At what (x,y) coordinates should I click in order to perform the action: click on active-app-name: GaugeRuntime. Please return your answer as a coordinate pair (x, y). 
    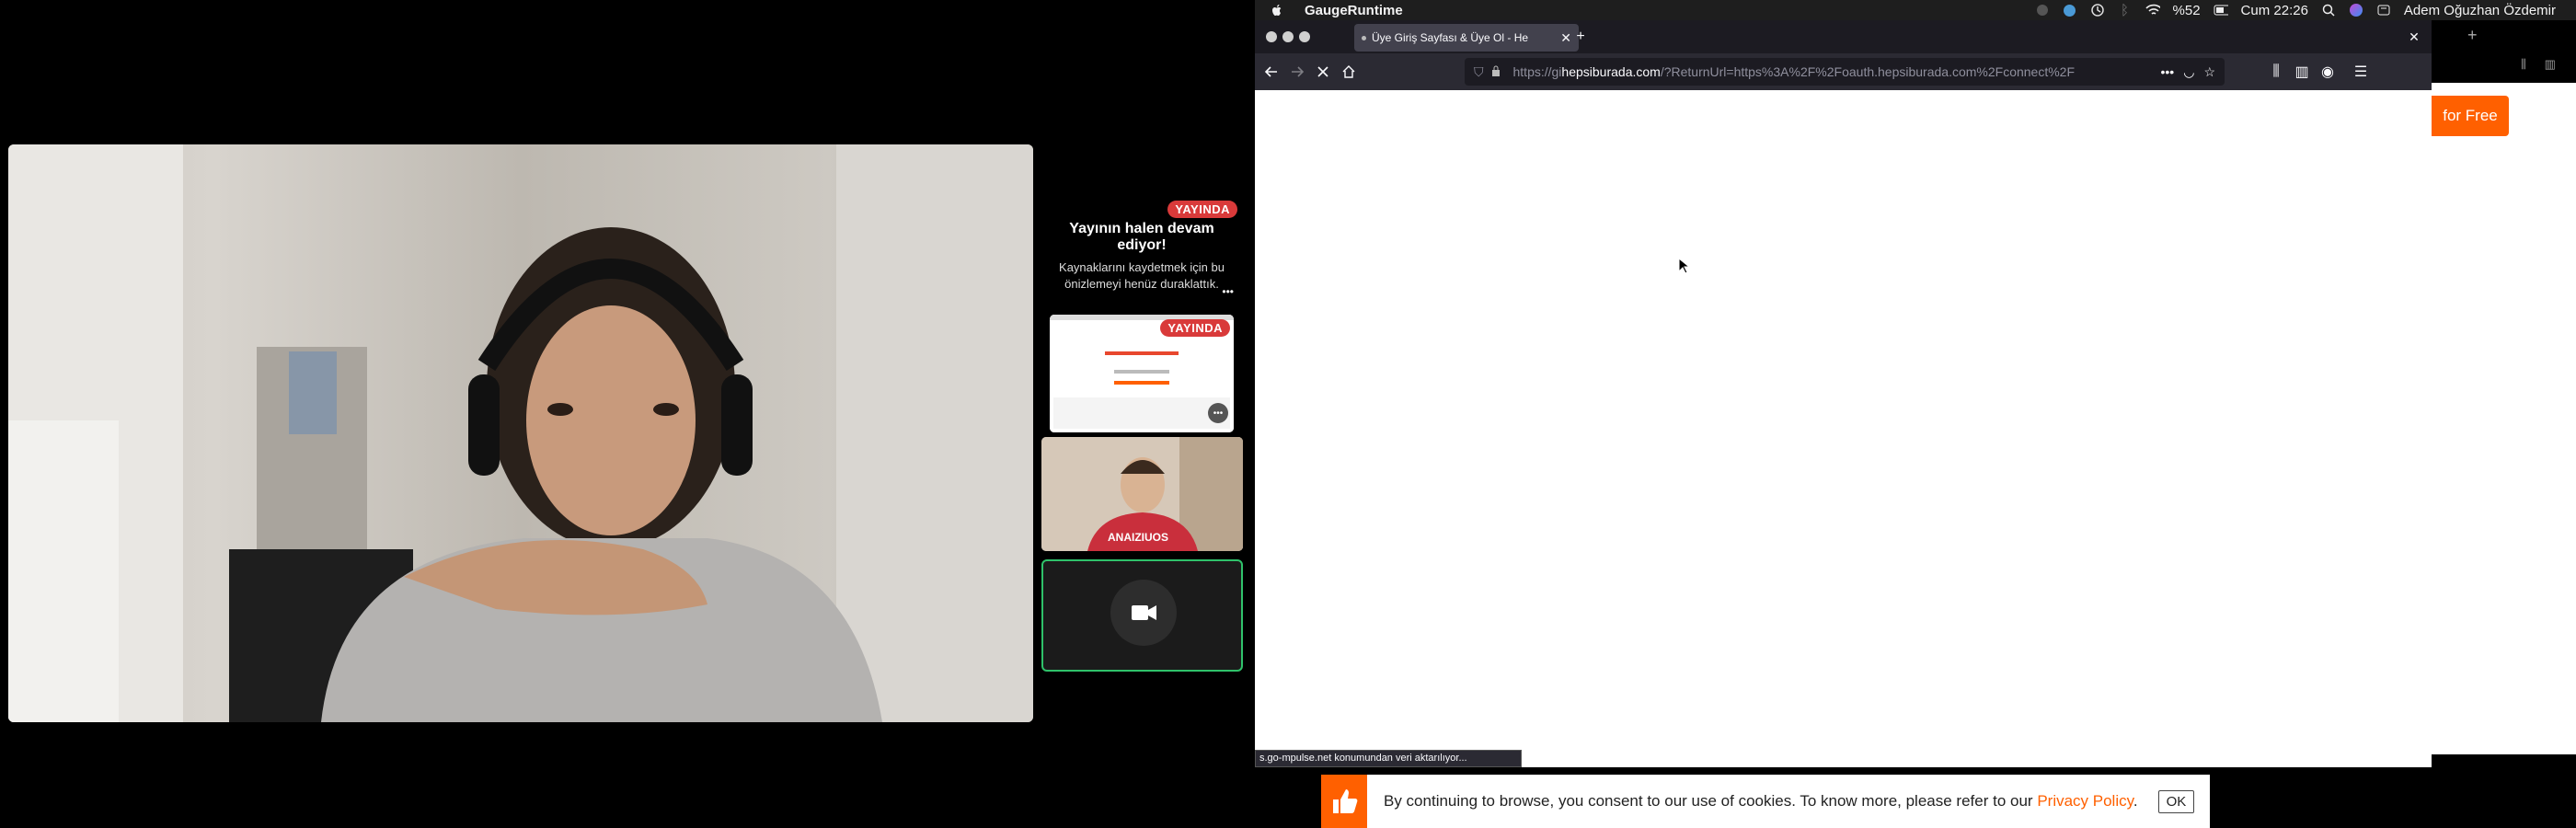
    Looking at the image, I should click on (1354, 10).